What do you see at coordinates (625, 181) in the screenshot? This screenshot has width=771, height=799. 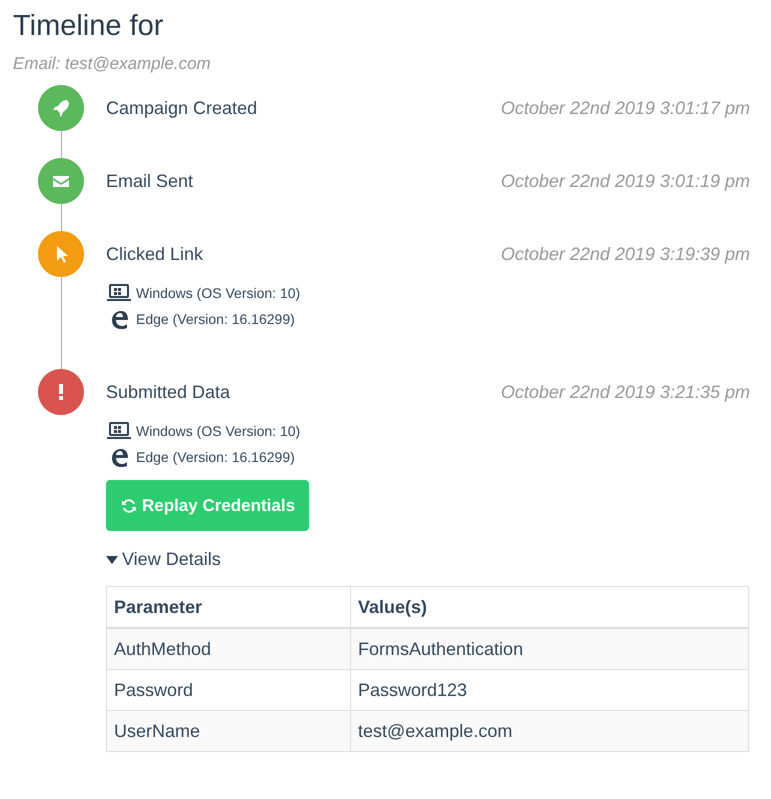 I see `event-time: October 22nd 2019 3:01:19 pm` at bounding box center [625, 181].